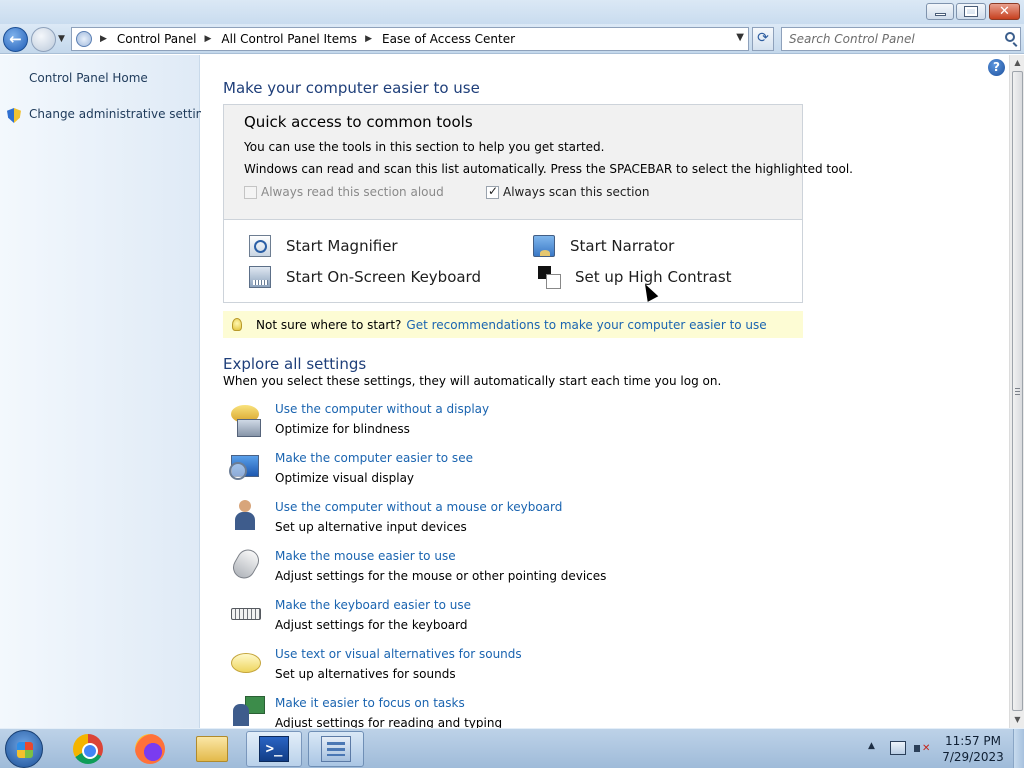 The width and height of the screenshot is (1024, 768). What do you see at coordinates (603, 246) in the screenshot?
I see `start-narrator-button: Start Narrator` at bounding box center [603, 246].